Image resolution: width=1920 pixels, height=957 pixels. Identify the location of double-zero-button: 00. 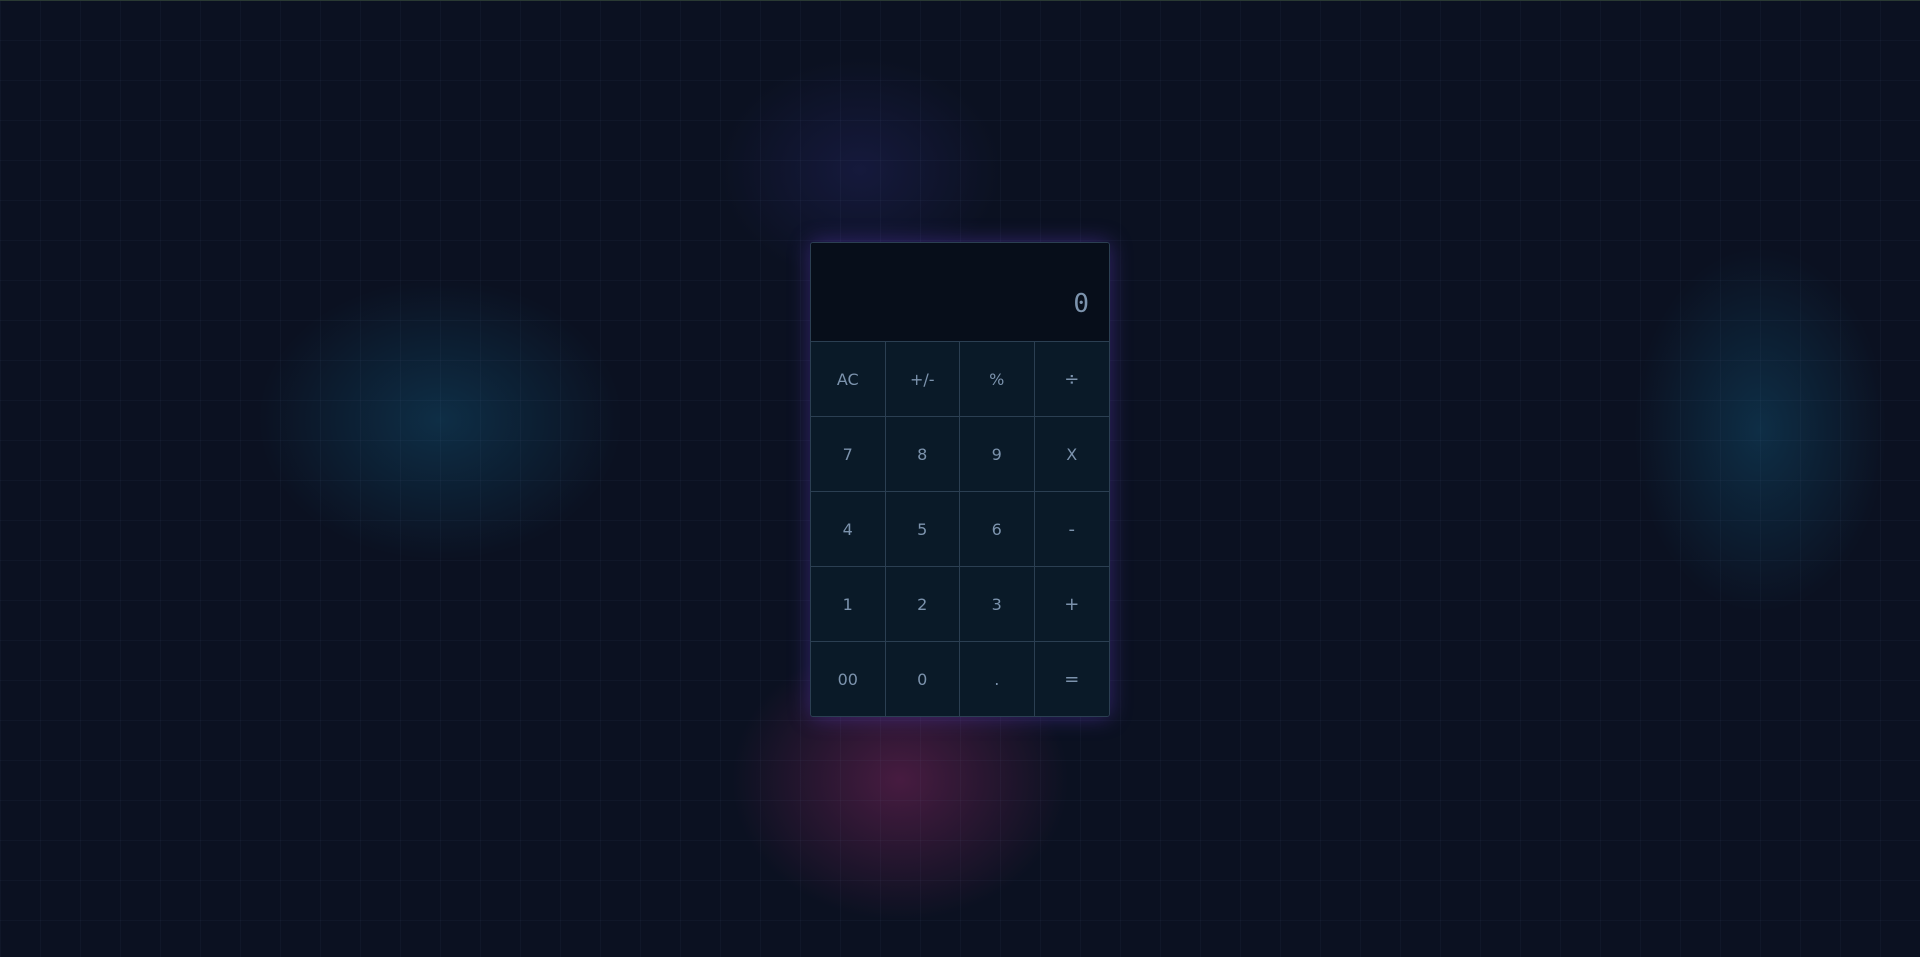
(848, 679).